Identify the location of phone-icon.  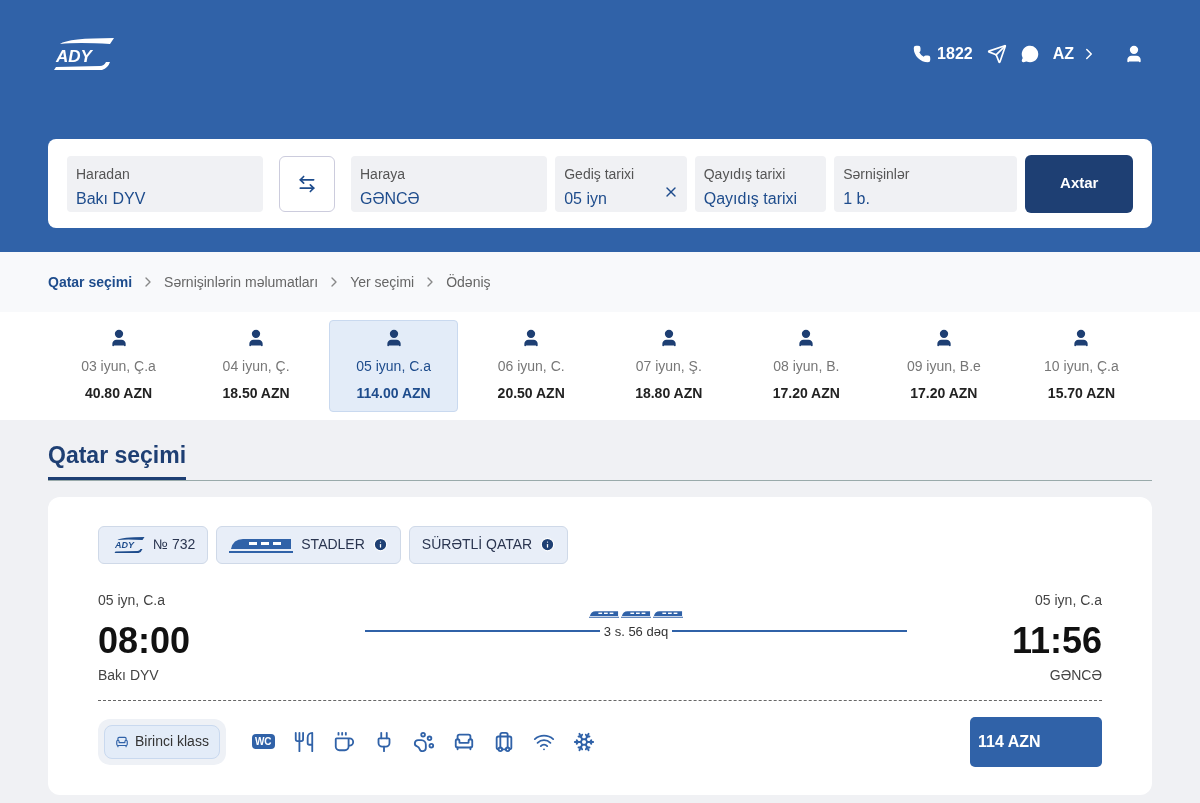
(922, 54).